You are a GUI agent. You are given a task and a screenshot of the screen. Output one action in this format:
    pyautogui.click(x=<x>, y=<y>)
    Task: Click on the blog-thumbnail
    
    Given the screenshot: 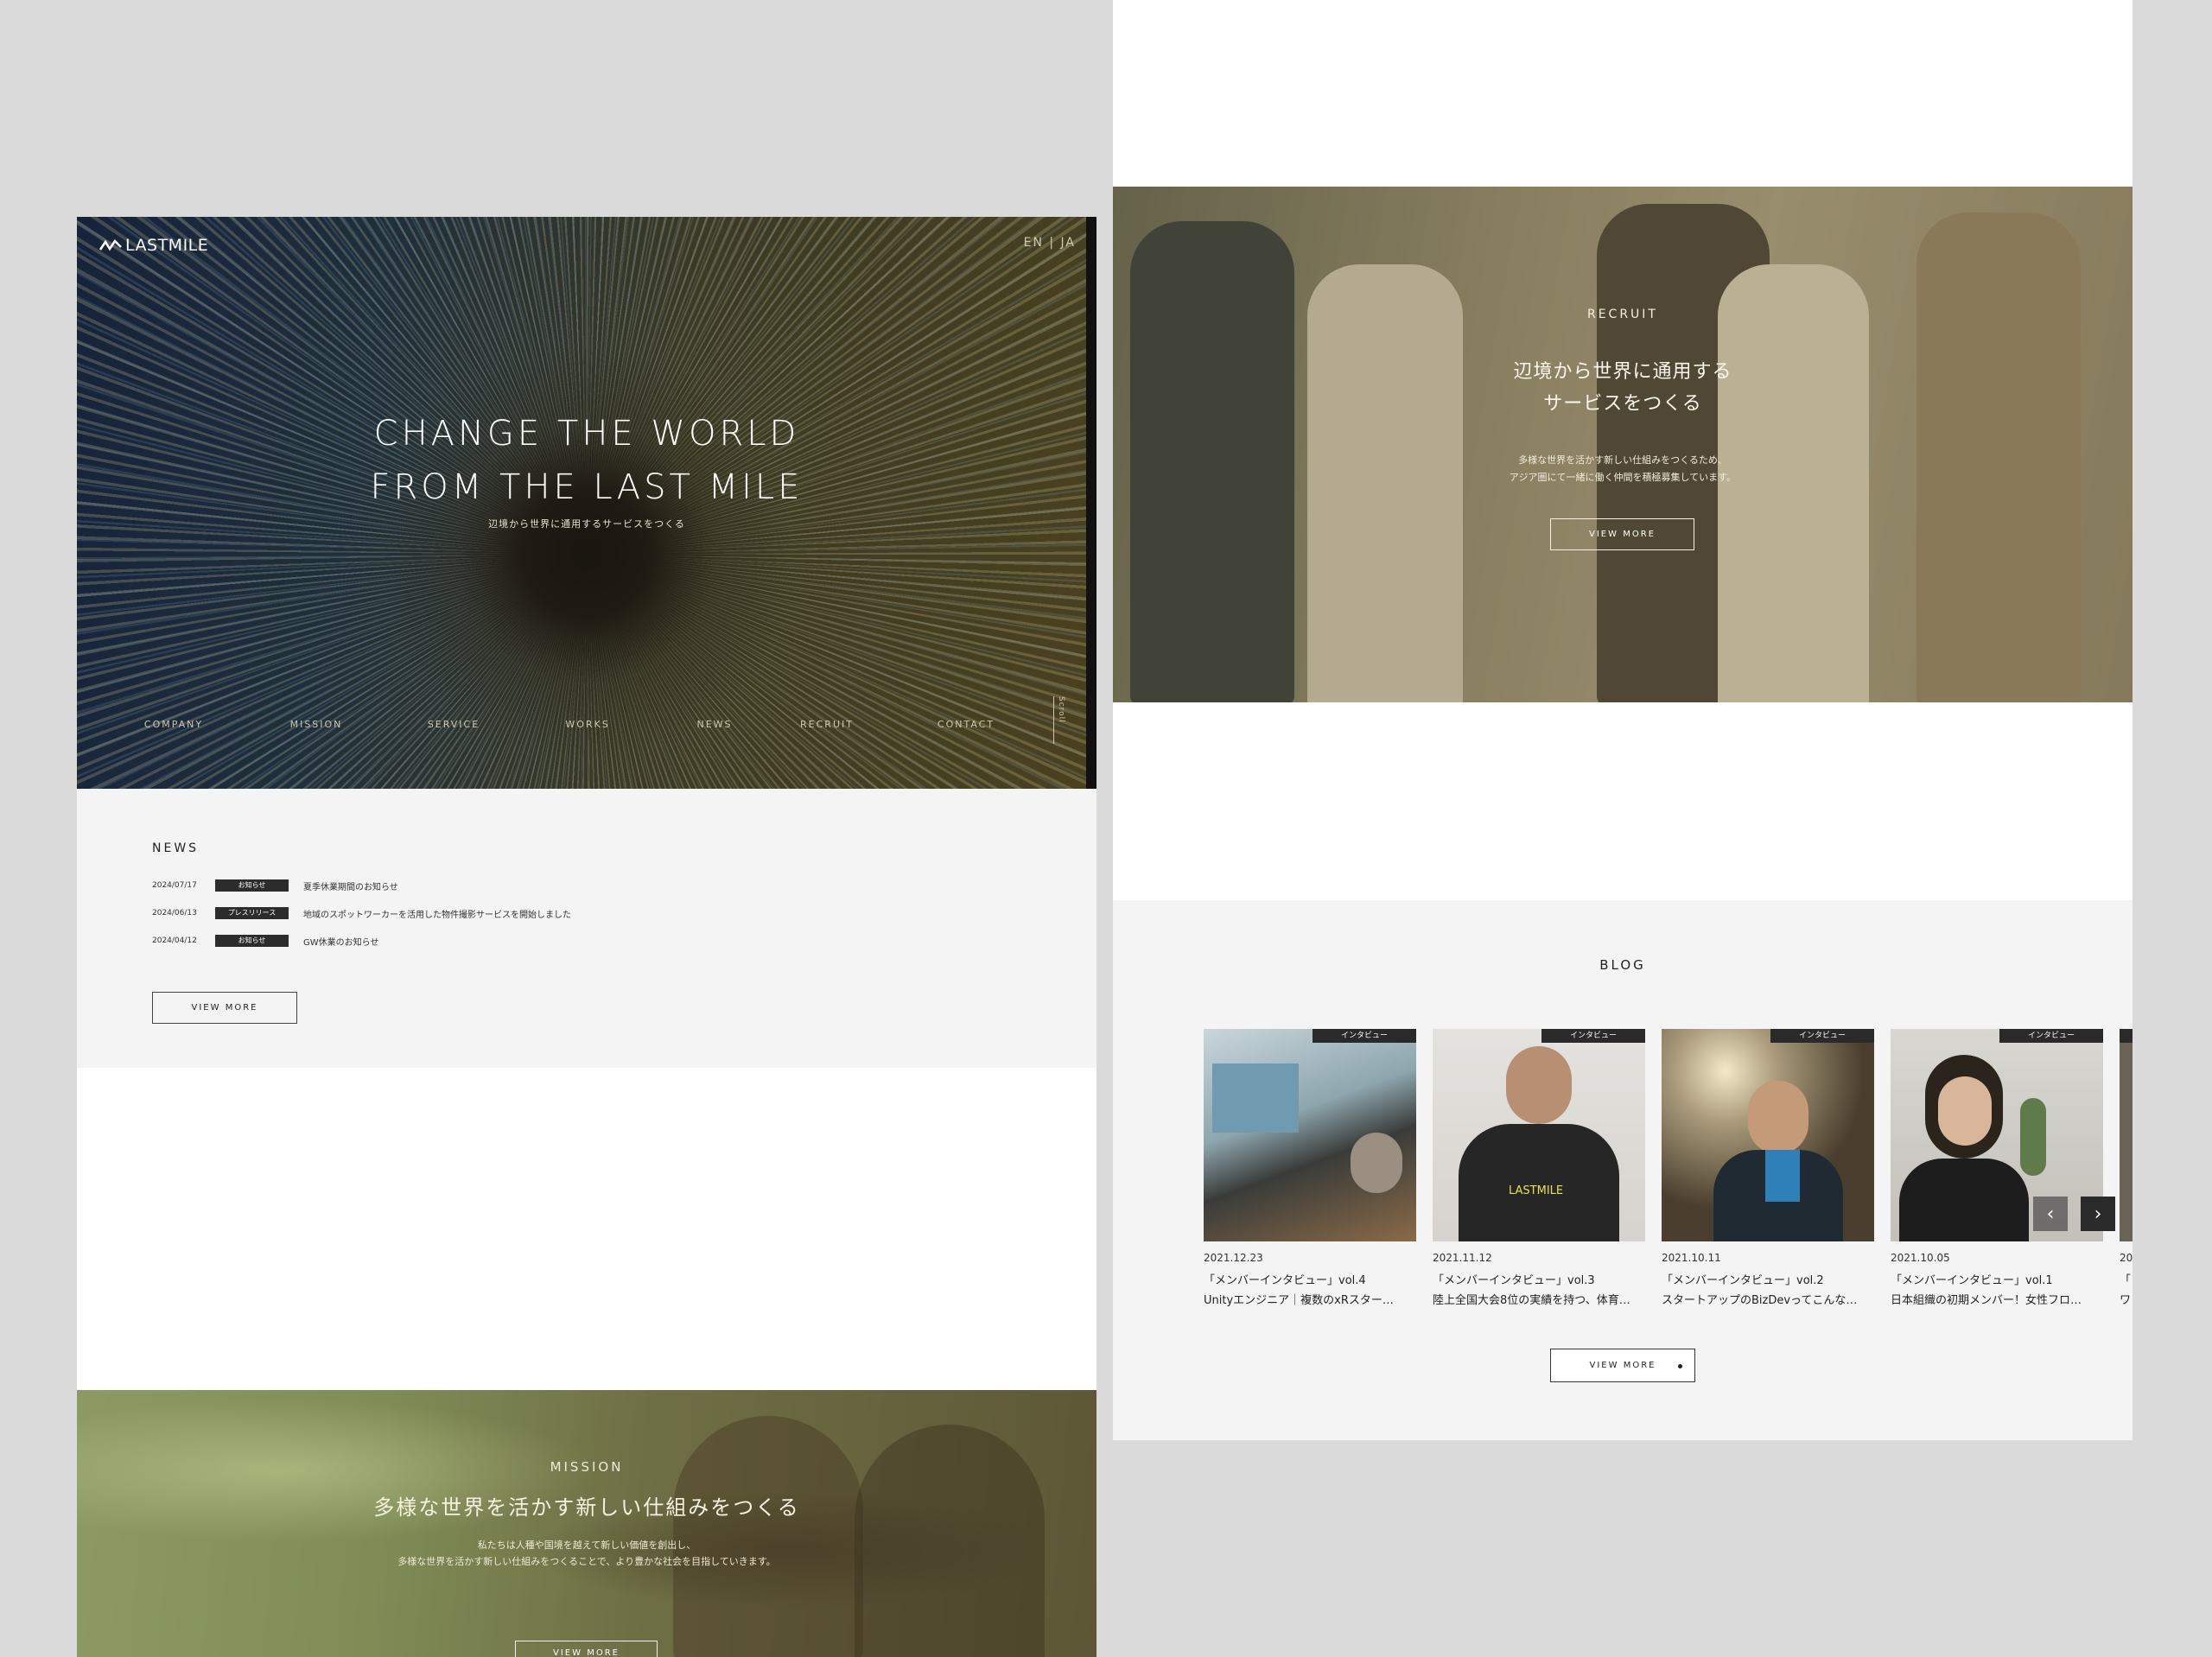 What is the action you would take?
    pyautogui.click(x=2126, y=1135)
    